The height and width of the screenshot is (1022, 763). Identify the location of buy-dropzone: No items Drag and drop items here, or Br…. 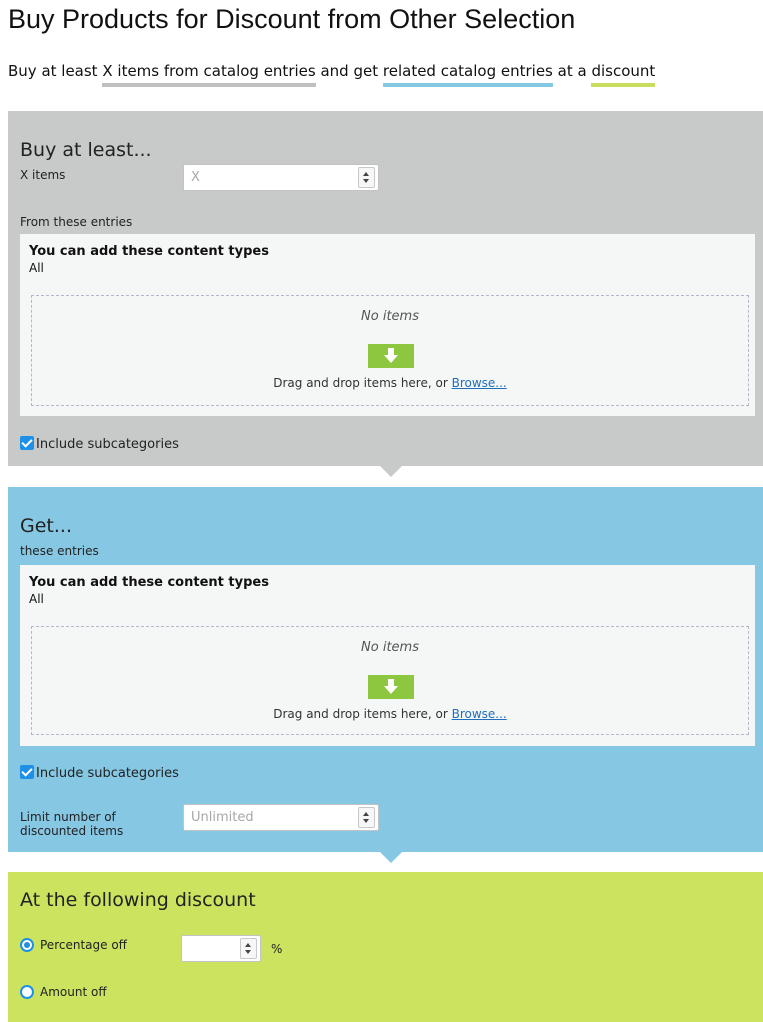
(390, 350).